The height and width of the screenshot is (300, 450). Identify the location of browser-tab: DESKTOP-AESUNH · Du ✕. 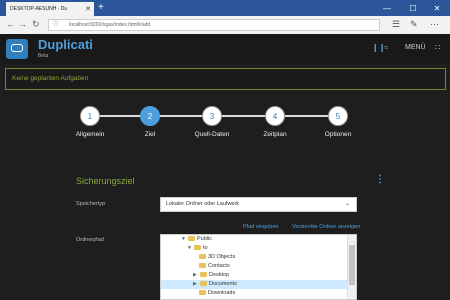
(50, 9).